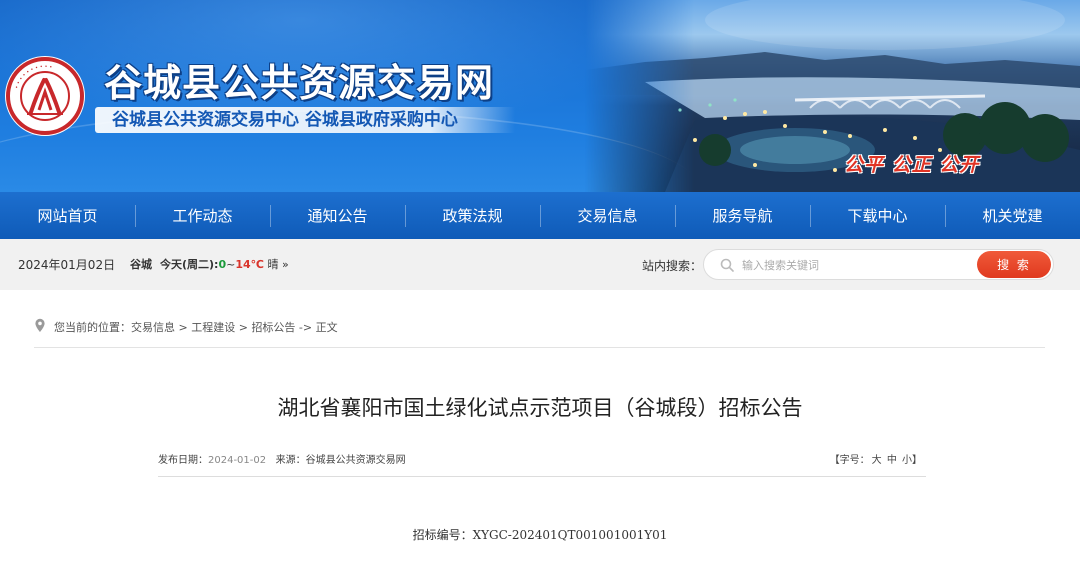 This screenshot has width=1080, height=579. Describe the element at coordinates (1012, 215) in the screenshot. I see `nav-item-party-building: 机关党建` at that location.